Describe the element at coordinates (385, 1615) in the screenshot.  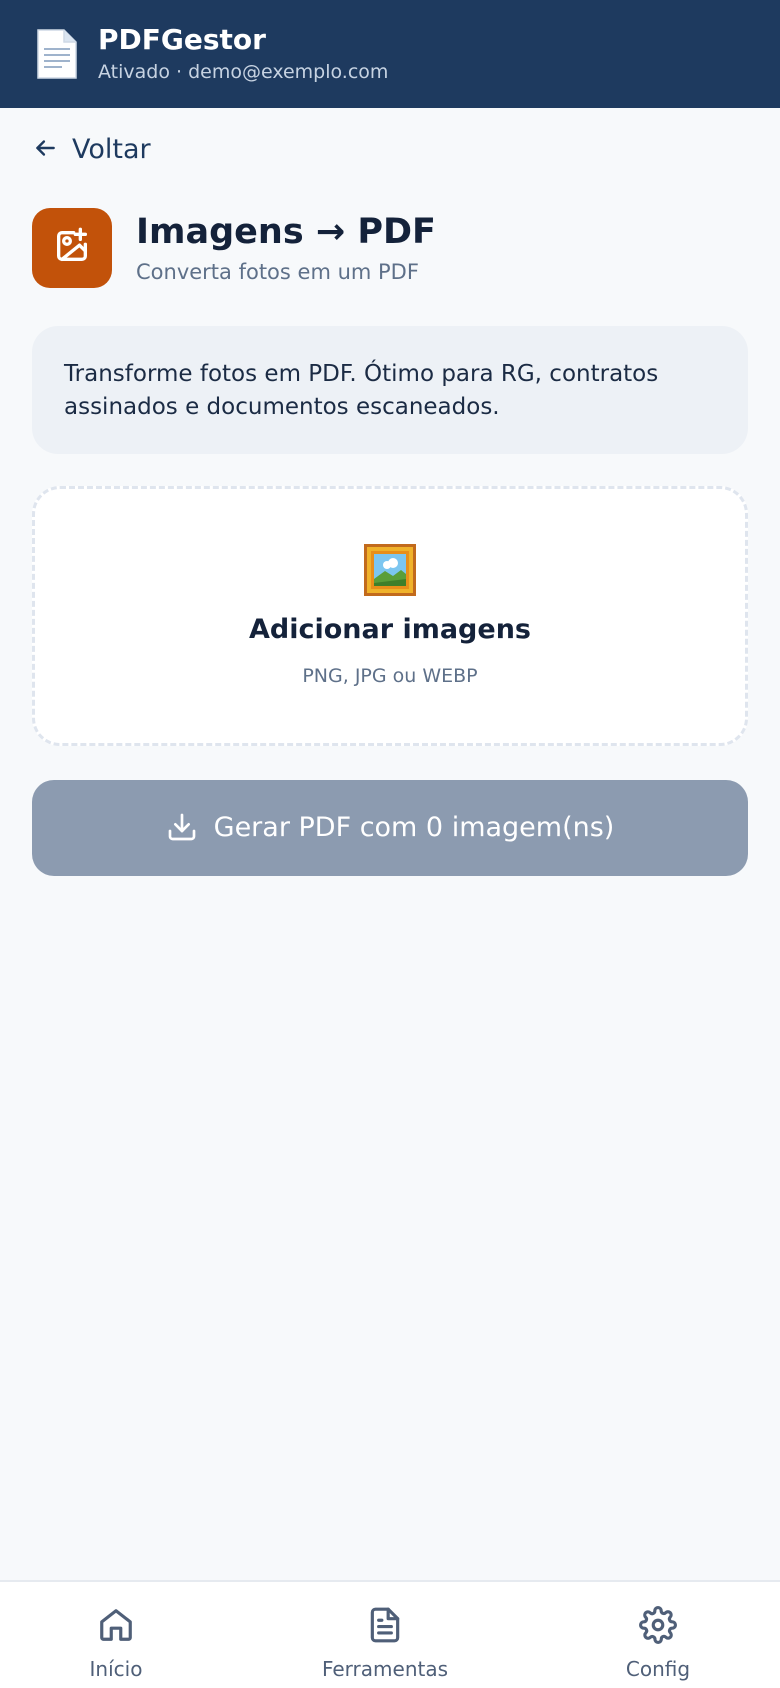
I see `file-text-icon` at that location.